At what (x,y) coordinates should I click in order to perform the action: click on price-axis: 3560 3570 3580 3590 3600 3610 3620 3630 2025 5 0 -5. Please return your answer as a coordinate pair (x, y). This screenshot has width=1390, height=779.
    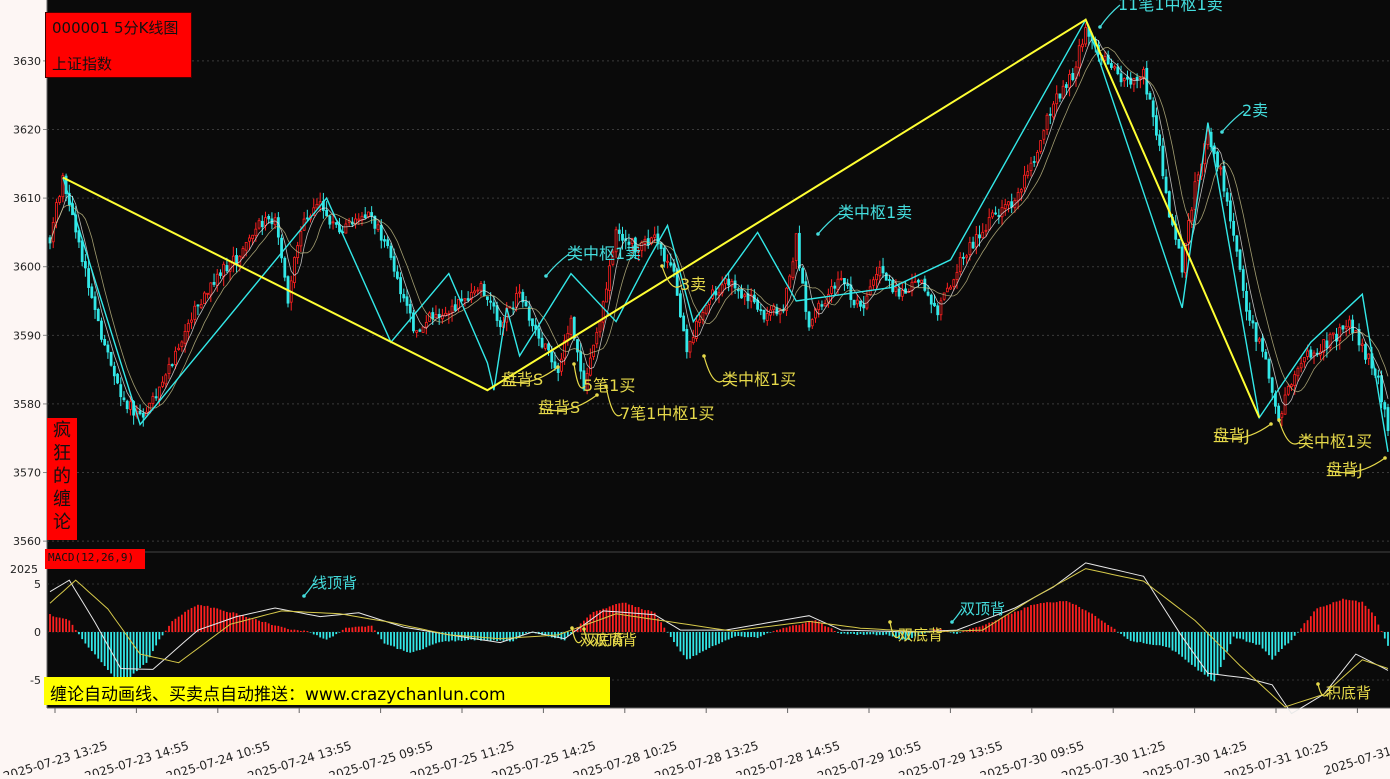
    Looking at the image, I should click on (28, 371).